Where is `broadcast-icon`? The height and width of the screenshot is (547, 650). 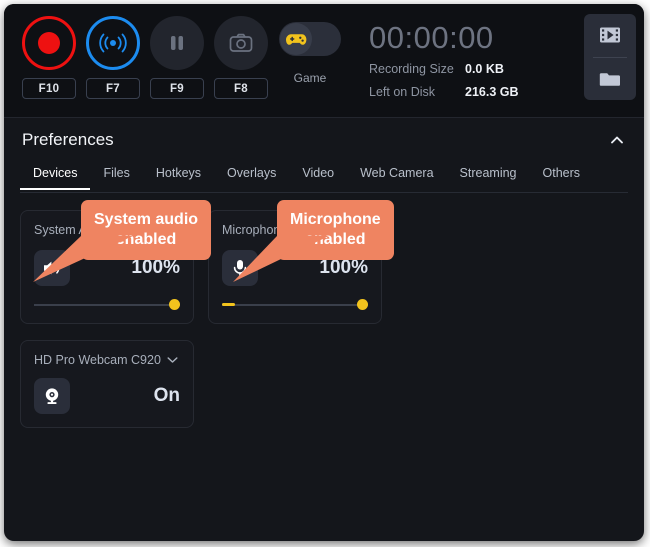
broadcast-icon is located at coordinates (113, 43).